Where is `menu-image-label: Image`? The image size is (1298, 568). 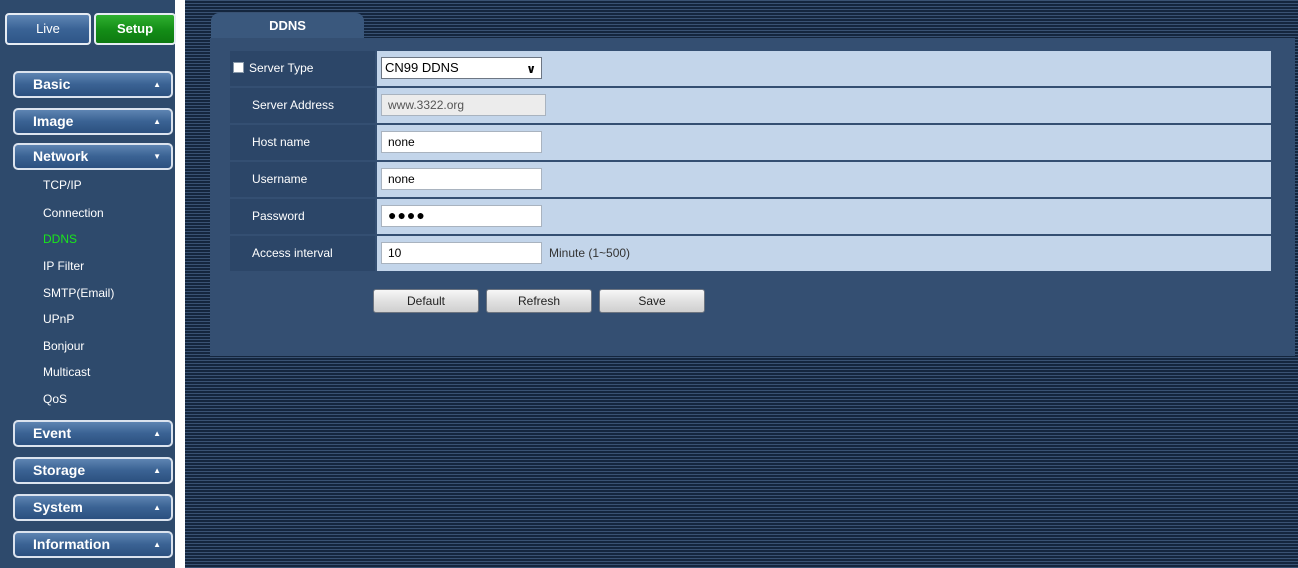 menu-image-label: Image is located at coordinates (53, 121).